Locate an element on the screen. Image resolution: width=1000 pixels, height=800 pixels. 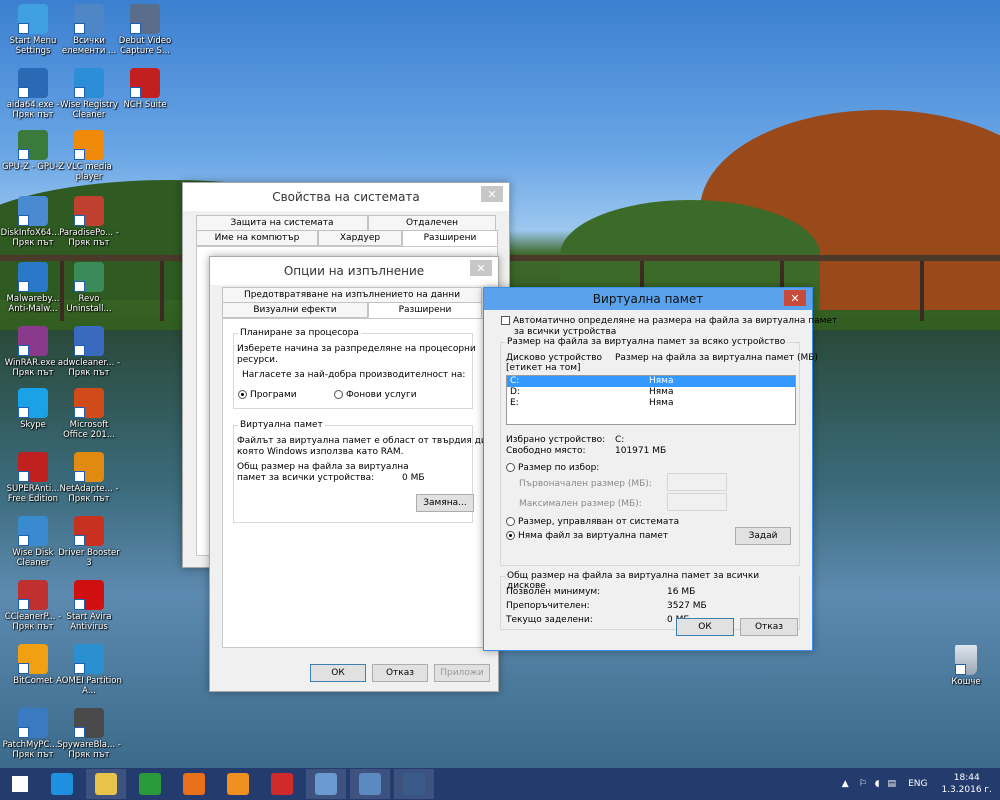
recycle-bin: Кошче is located at coordinates (966, 666).